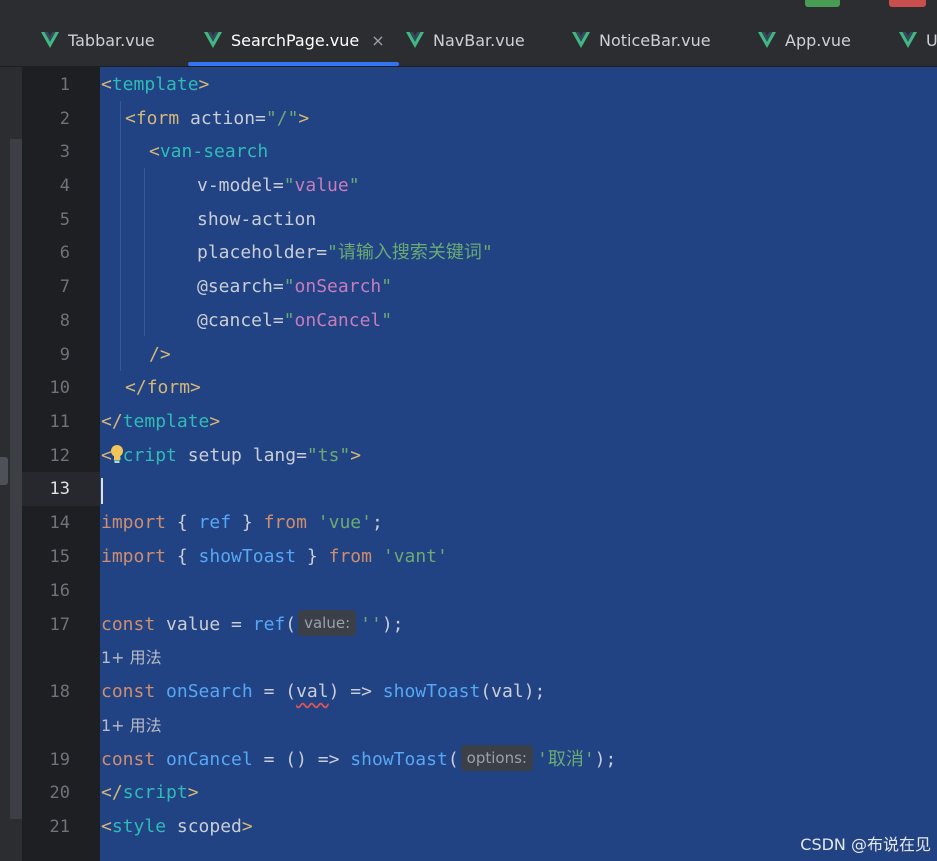 Image resolution: width=937 pixels, height=861 pixels. I want to click on window-top-strip, so click(468, 7).